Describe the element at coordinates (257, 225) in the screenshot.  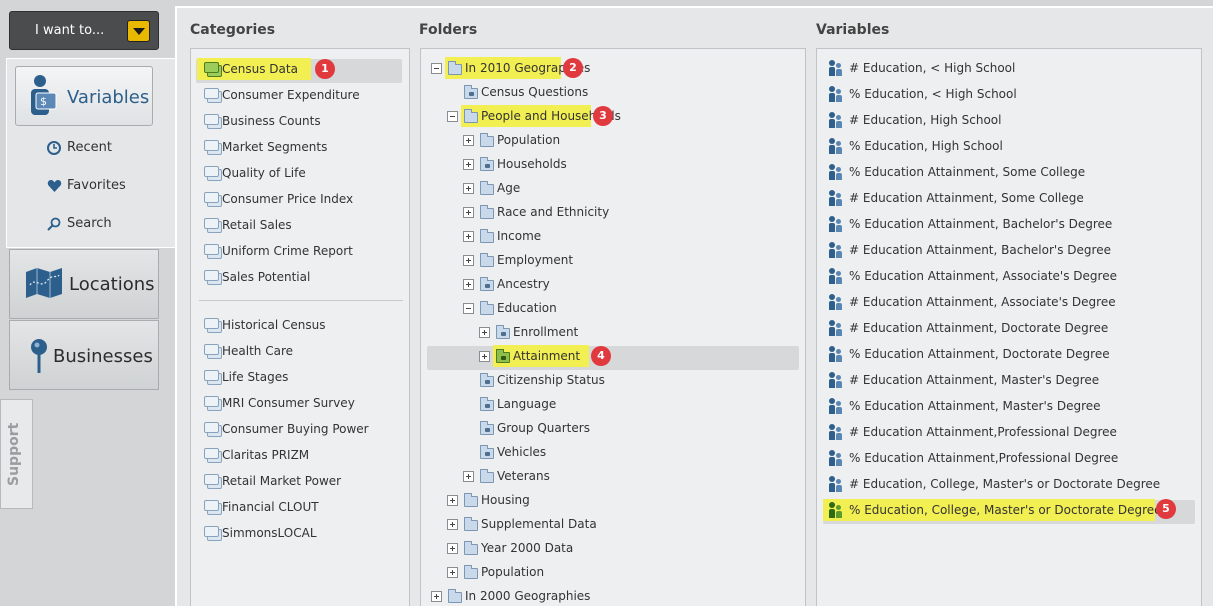
I see `category-label: Retail Sales` at that location.